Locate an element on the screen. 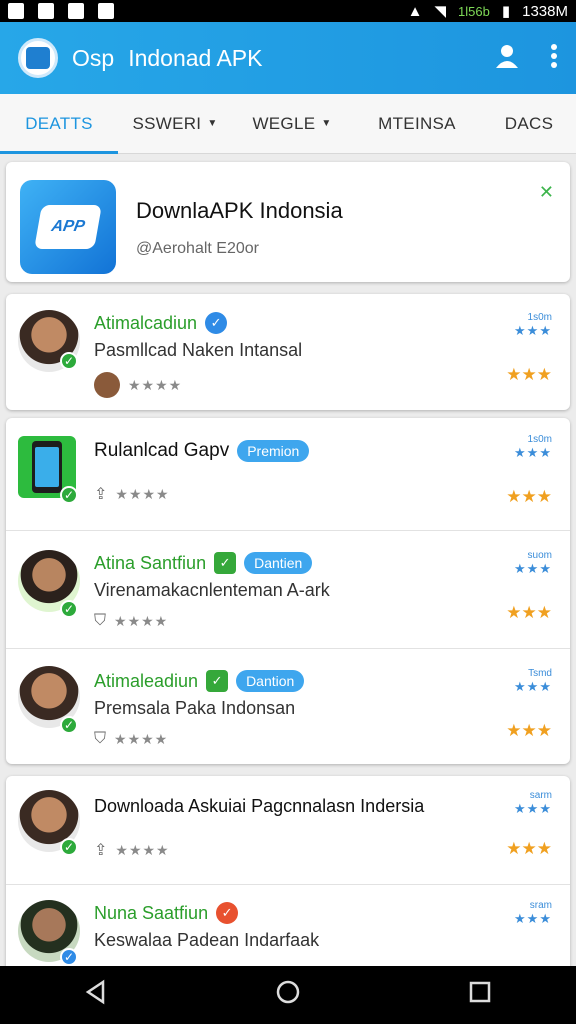 Image resolution: width=576 pixels, height=1024 pixels. status-bar: ▲ ◥ 1l56b ▮ 1338M is located at coordinates (288, 11).